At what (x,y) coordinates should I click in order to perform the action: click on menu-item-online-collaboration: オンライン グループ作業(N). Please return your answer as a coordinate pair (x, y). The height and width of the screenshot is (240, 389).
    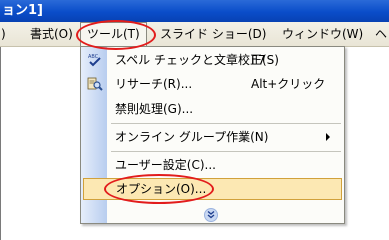
    Looking at the image, I should click on (212, 137).